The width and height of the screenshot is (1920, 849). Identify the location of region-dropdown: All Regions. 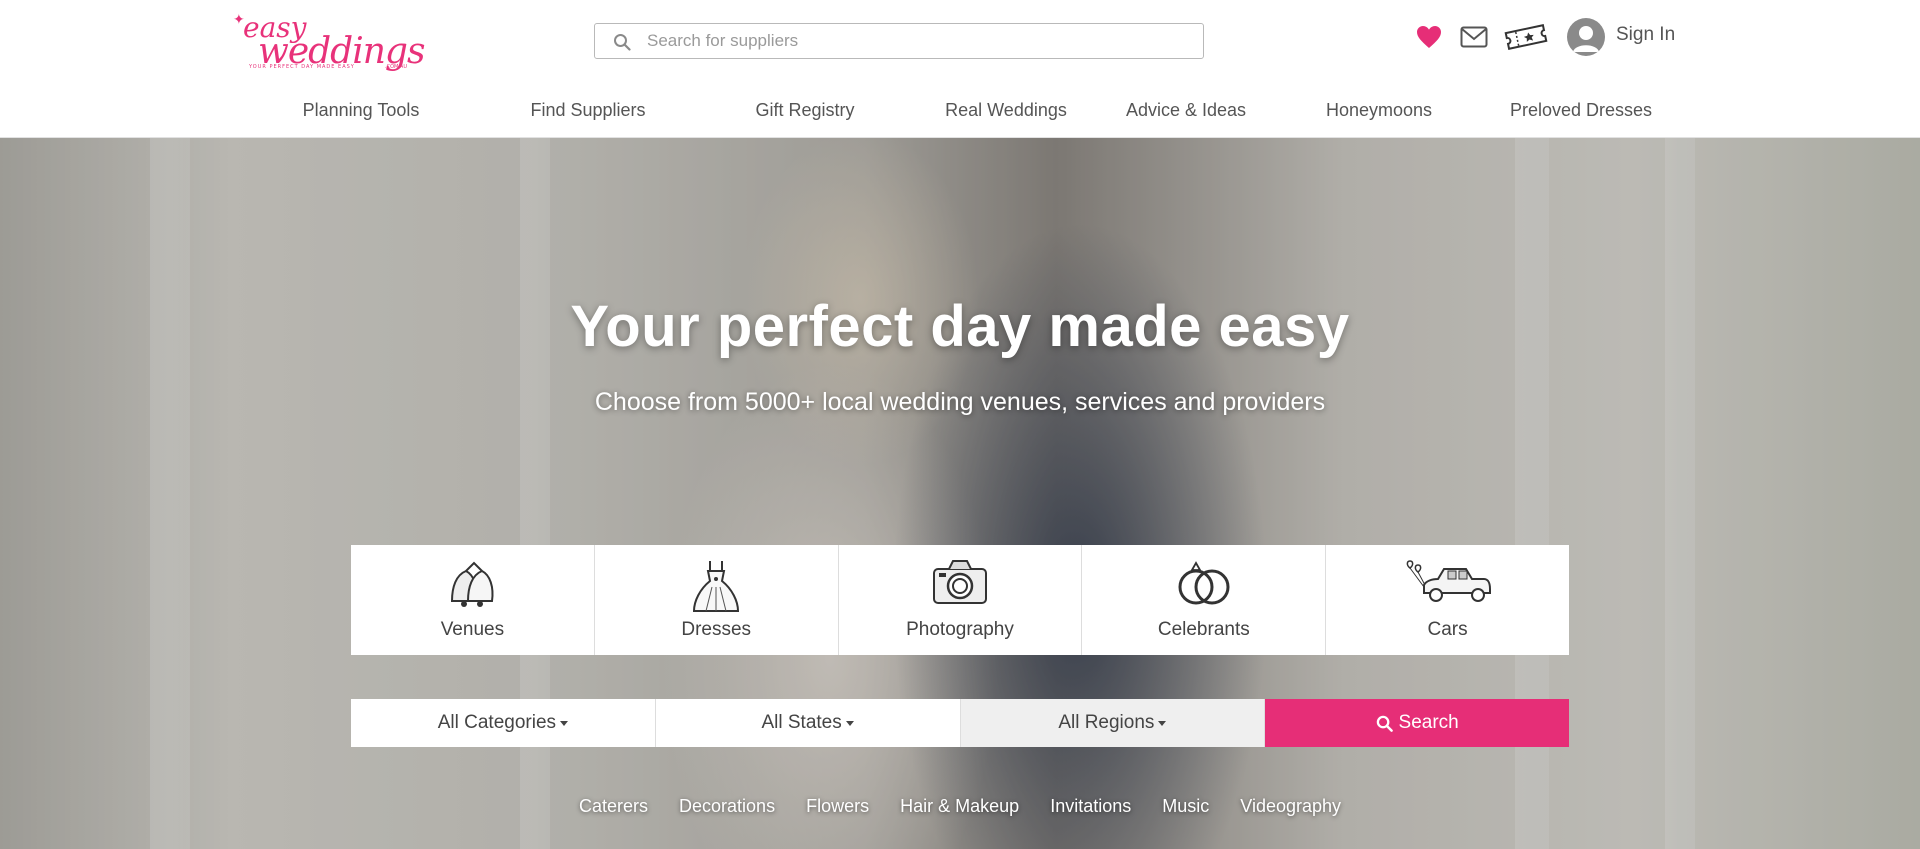
(1113, 723).